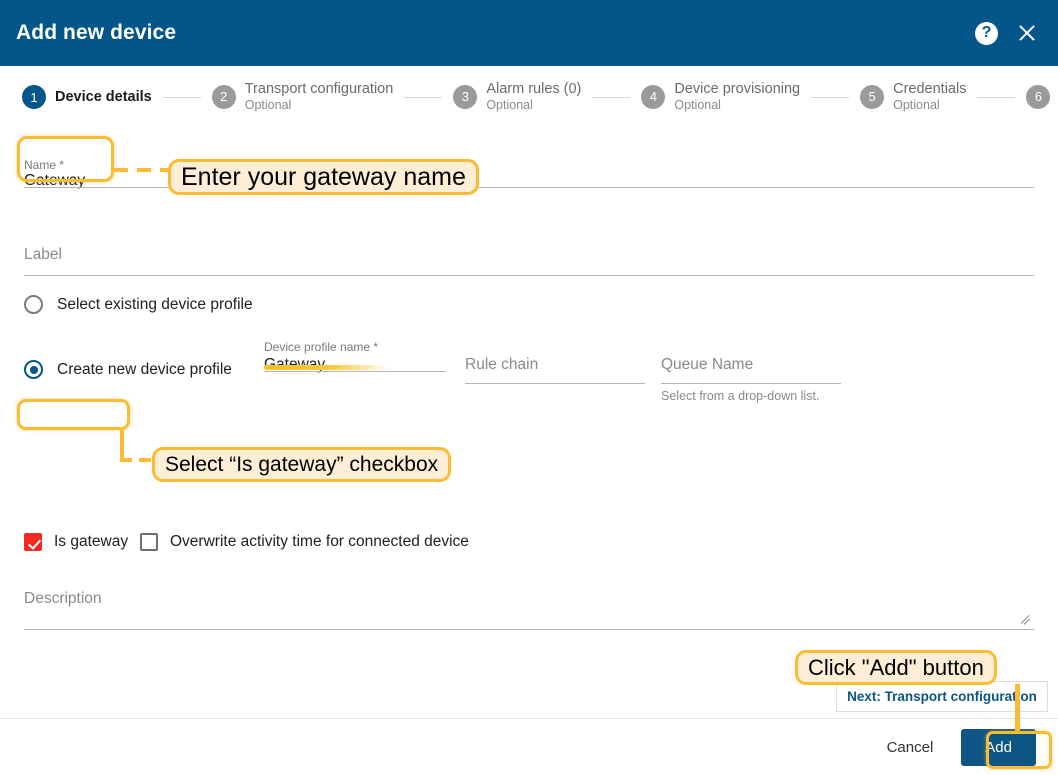  What do you see at coordinates (986, 33) in the screenshot?
I see `help-icon: ?` at bounding box center [986, 33].